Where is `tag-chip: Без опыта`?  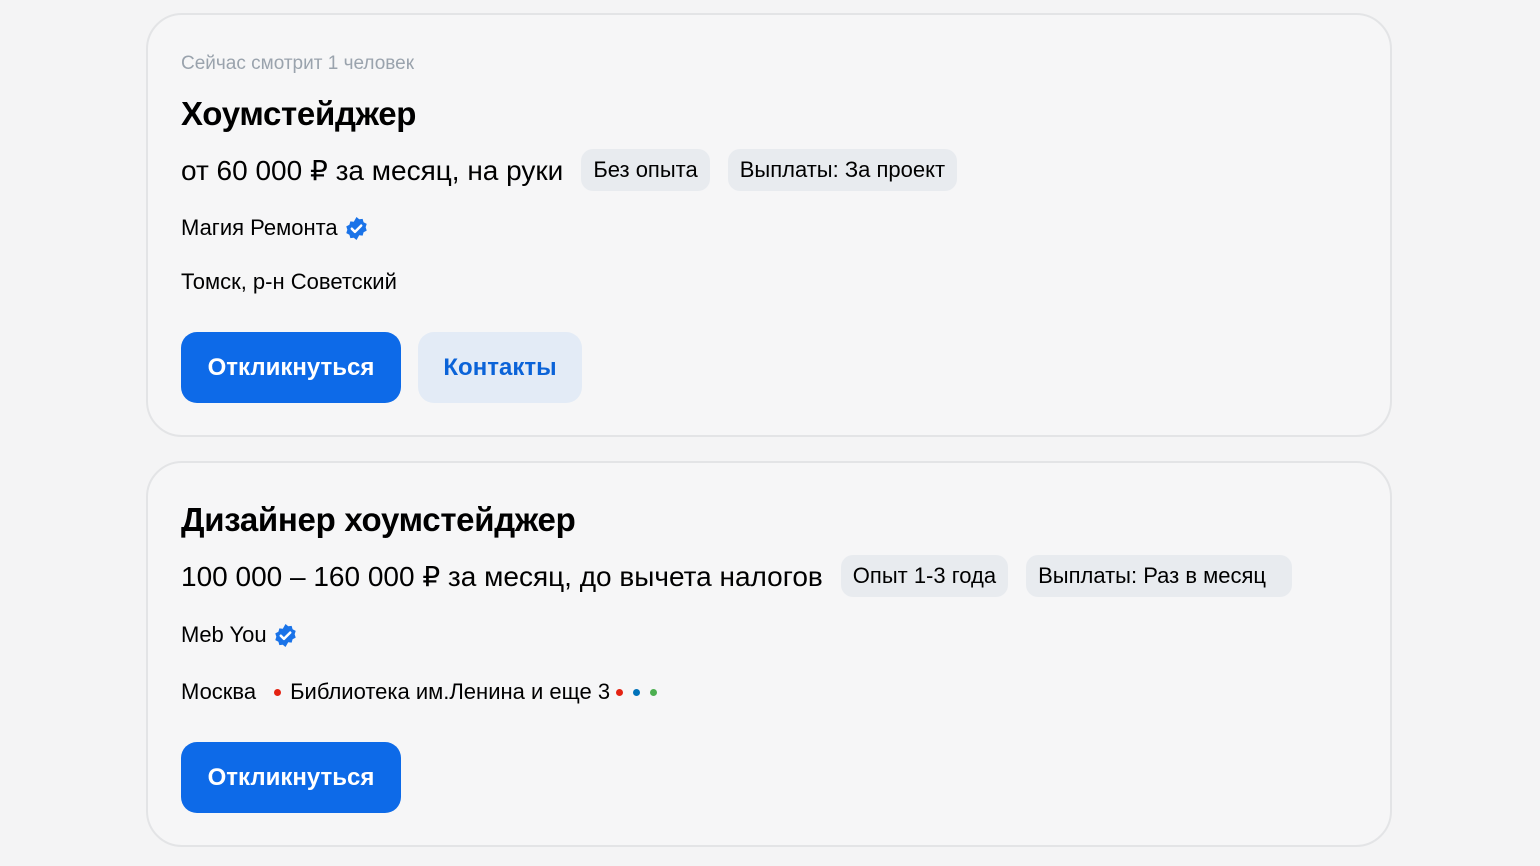 tag-chip: Без опыта is located at coordinates (645, 170).